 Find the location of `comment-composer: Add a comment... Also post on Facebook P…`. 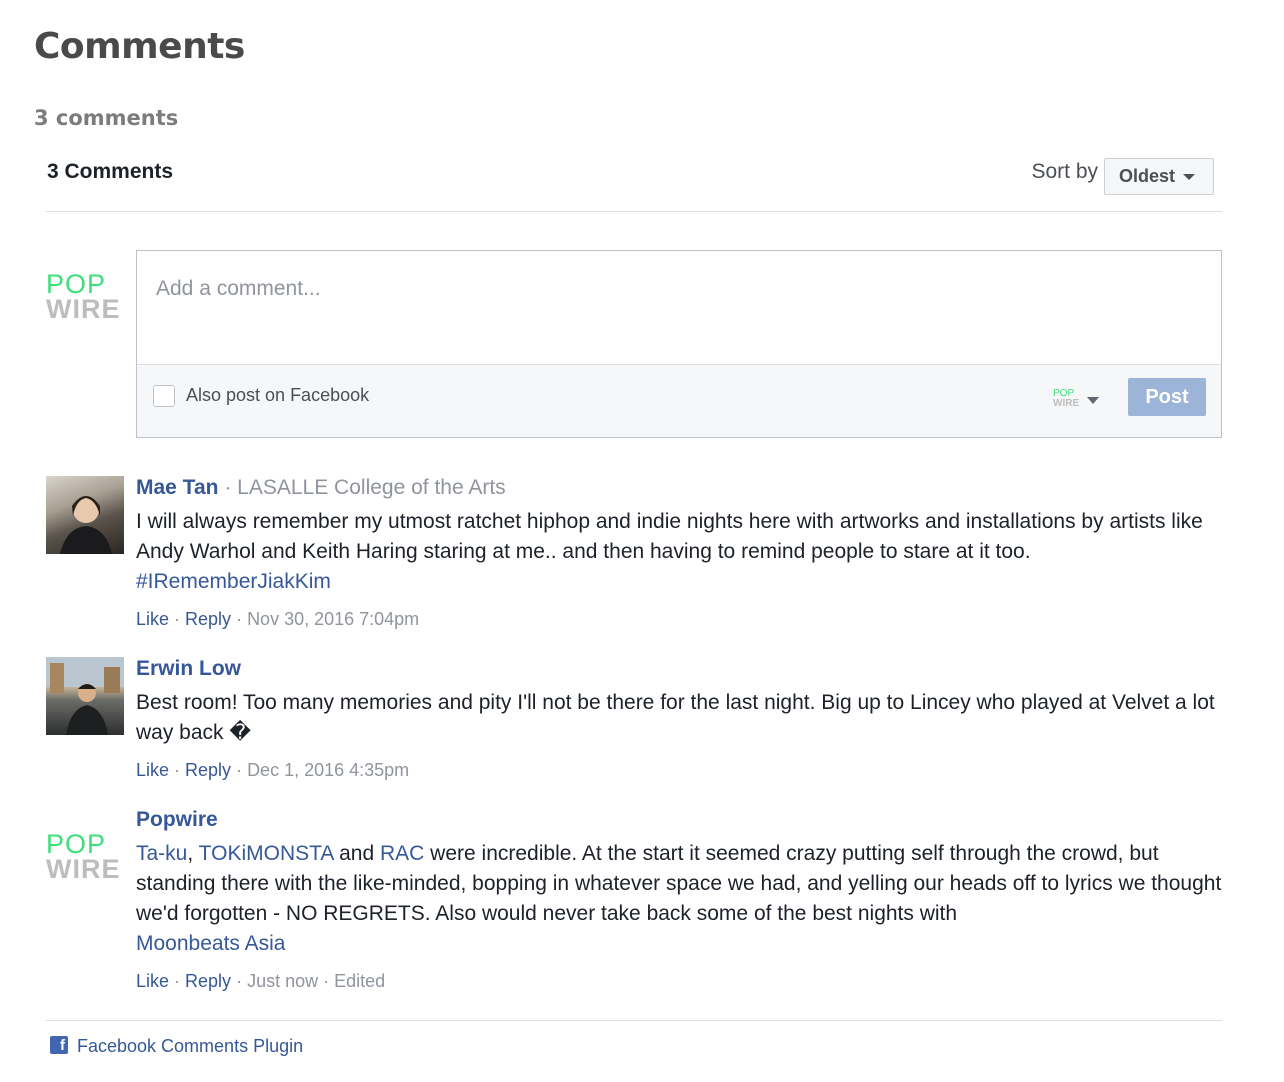

comment-composer: Add a comment... Also post on Facebook P… is located at coordinates (679, 344).